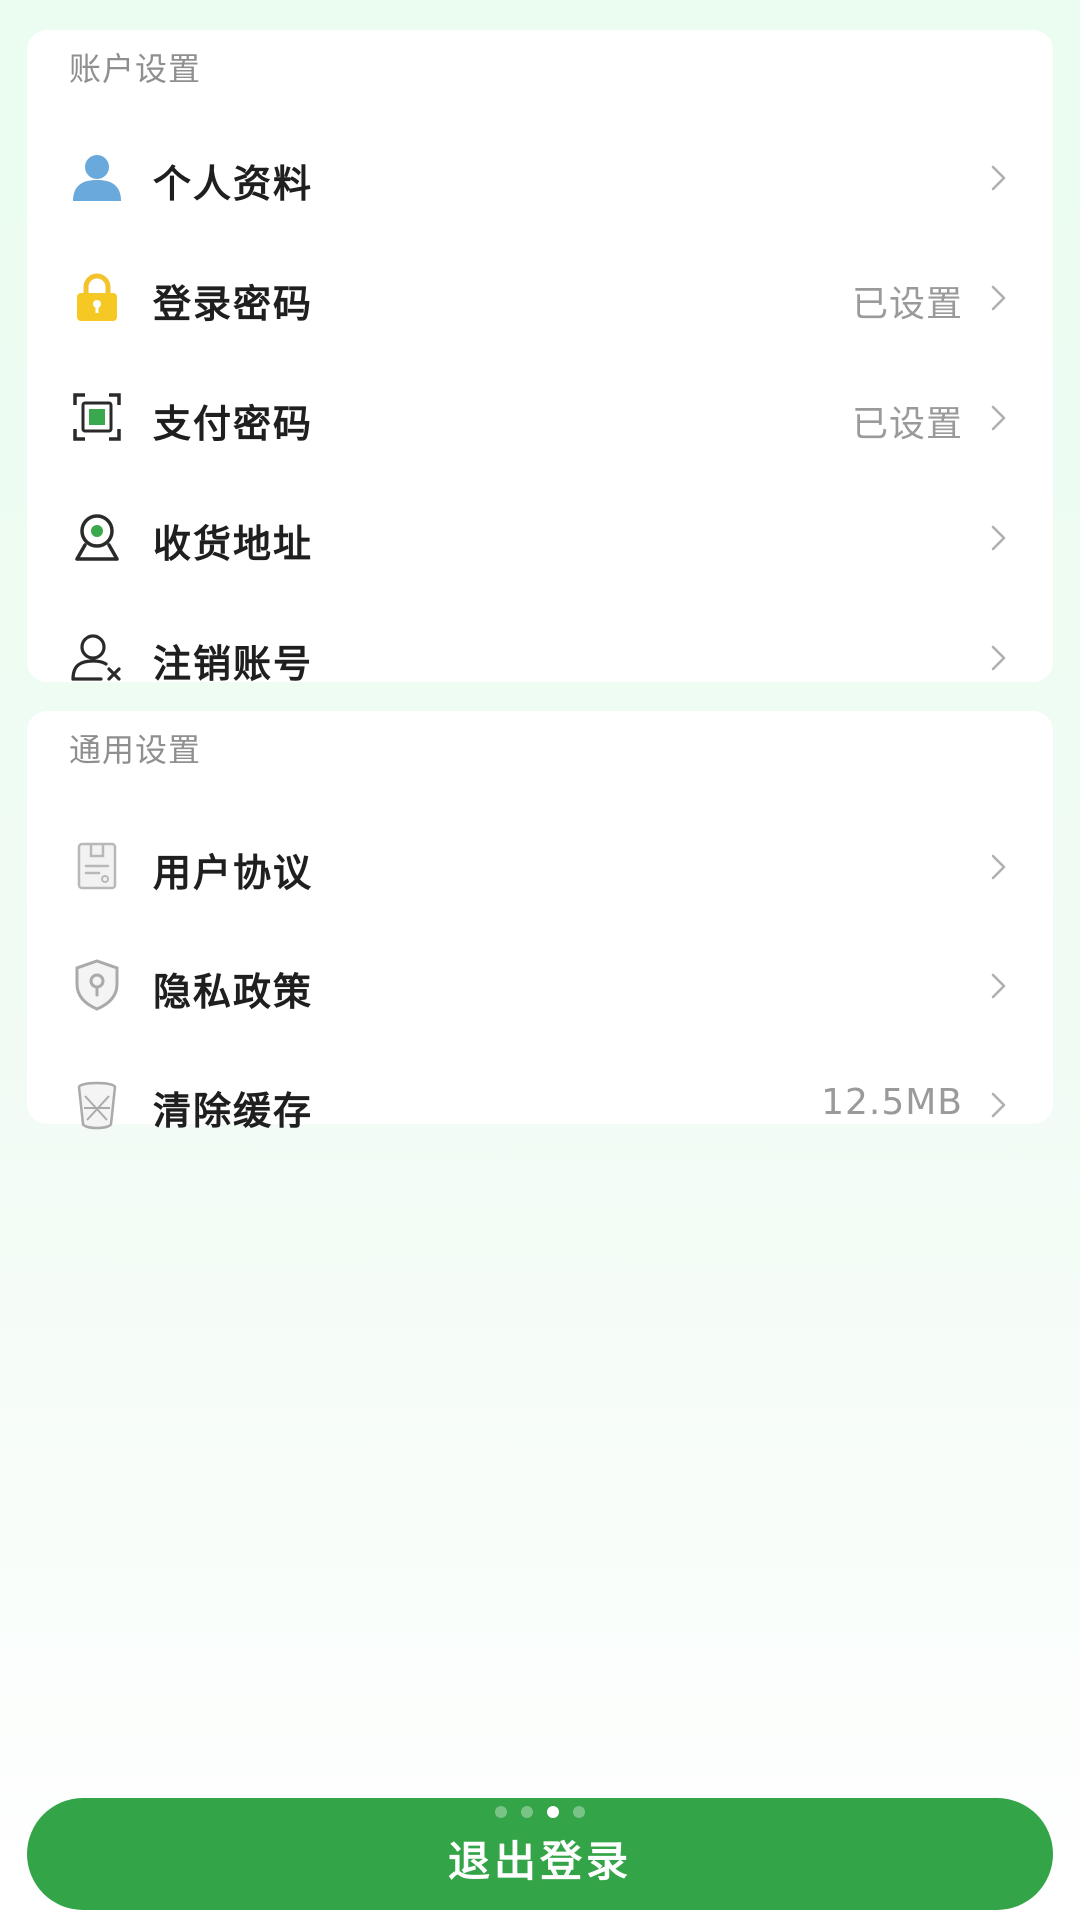 The width and height of the screenshot is (1080, 1920). What do you see at coordinates (540, 417) in the screenshot?
I see `row-payment-password: 支付密码 已设置` at bounding box center [540, 417].